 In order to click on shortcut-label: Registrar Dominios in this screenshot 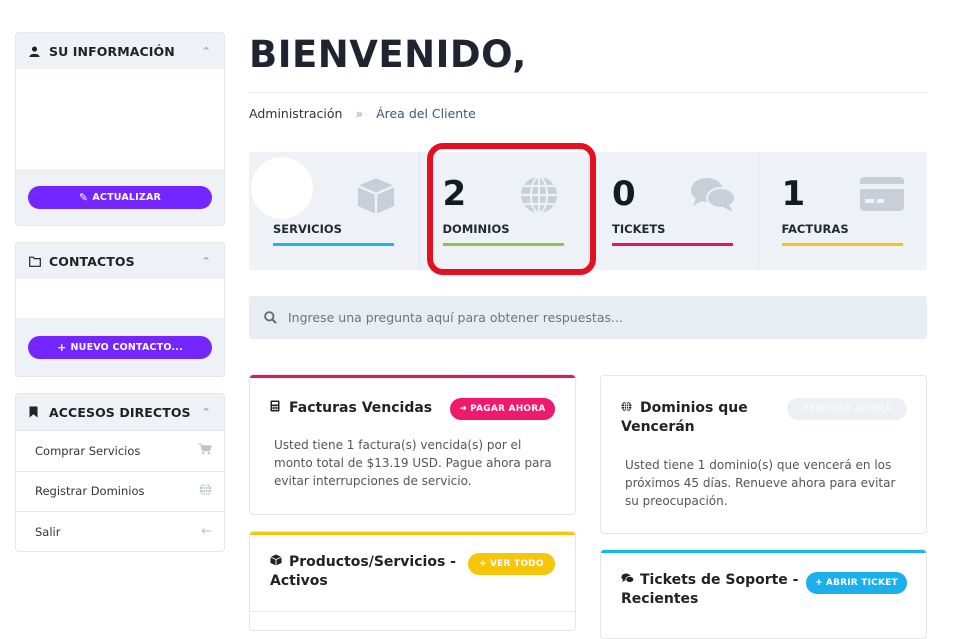, I will do `click(90, 491)`.